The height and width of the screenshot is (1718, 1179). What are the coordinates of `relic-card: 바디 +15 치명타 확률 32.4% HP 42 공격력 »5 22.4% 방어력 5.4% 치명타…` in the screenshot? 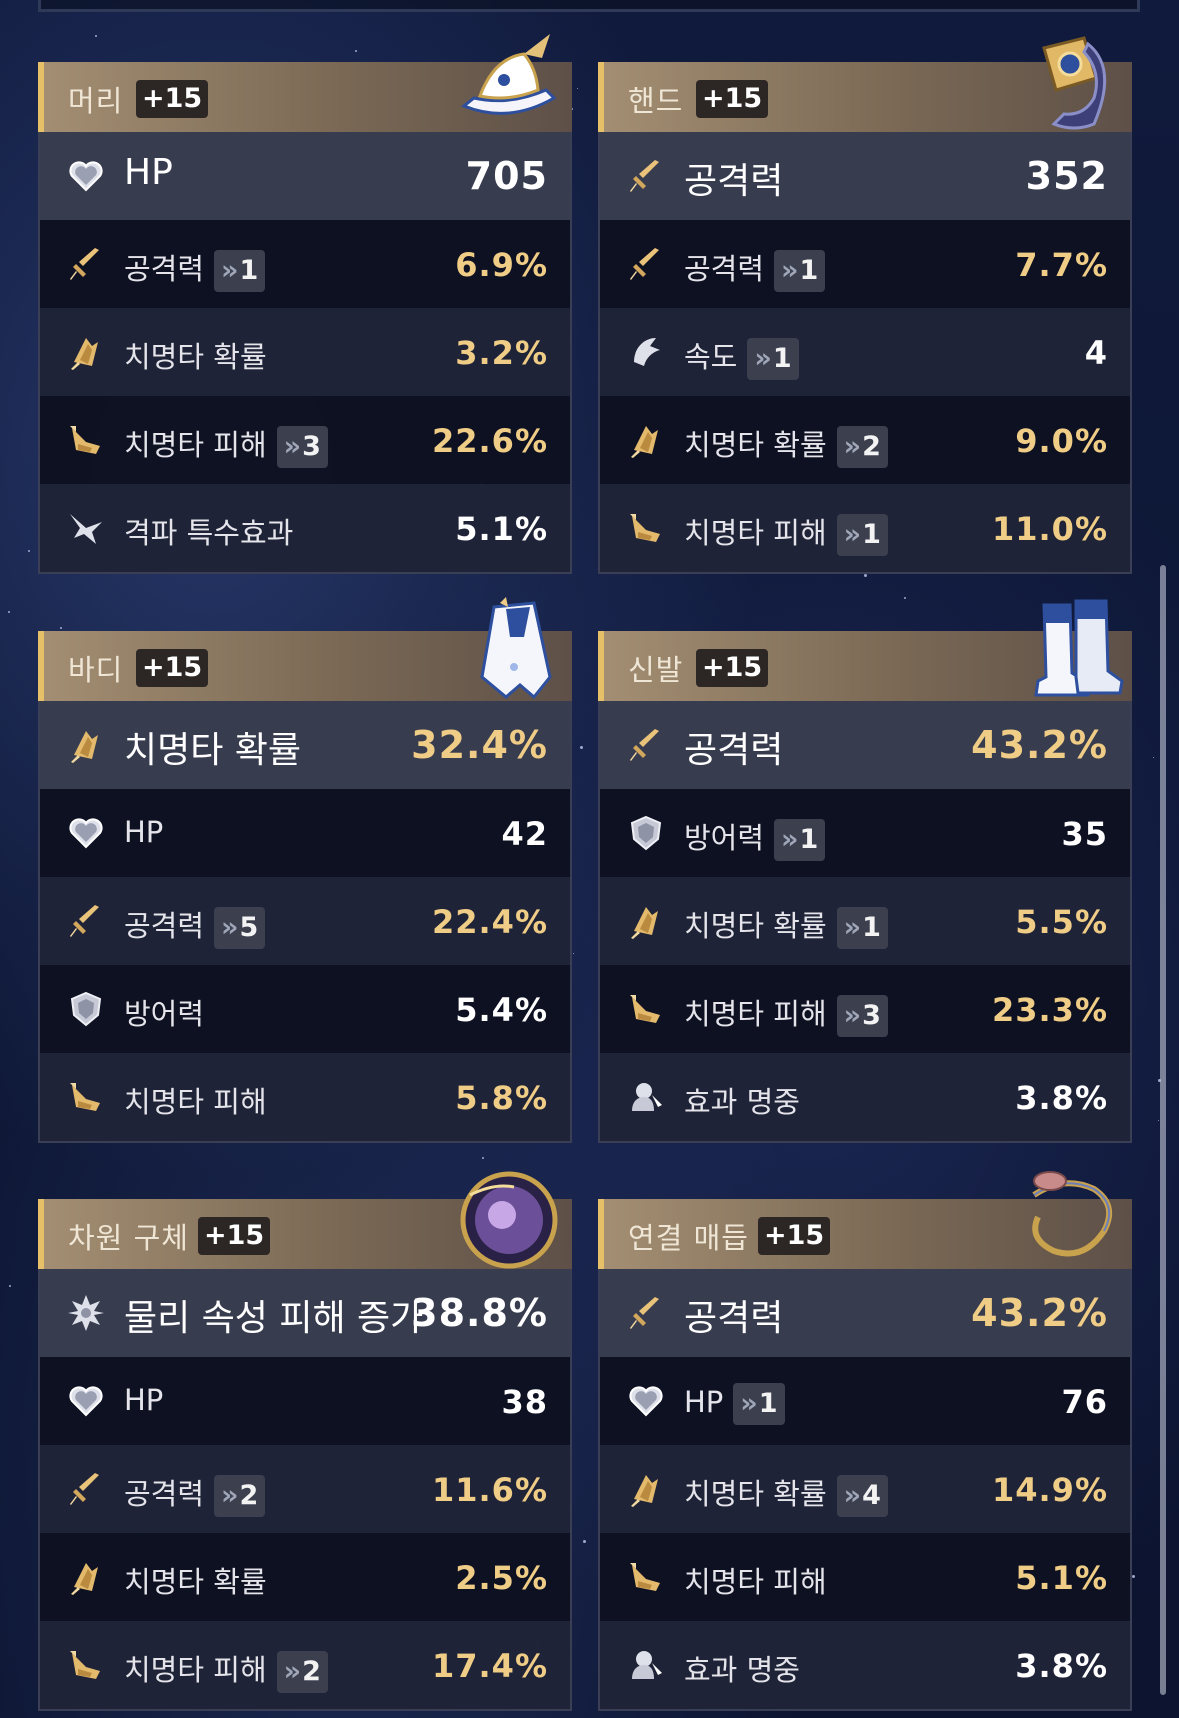 It's located at (305, 870).